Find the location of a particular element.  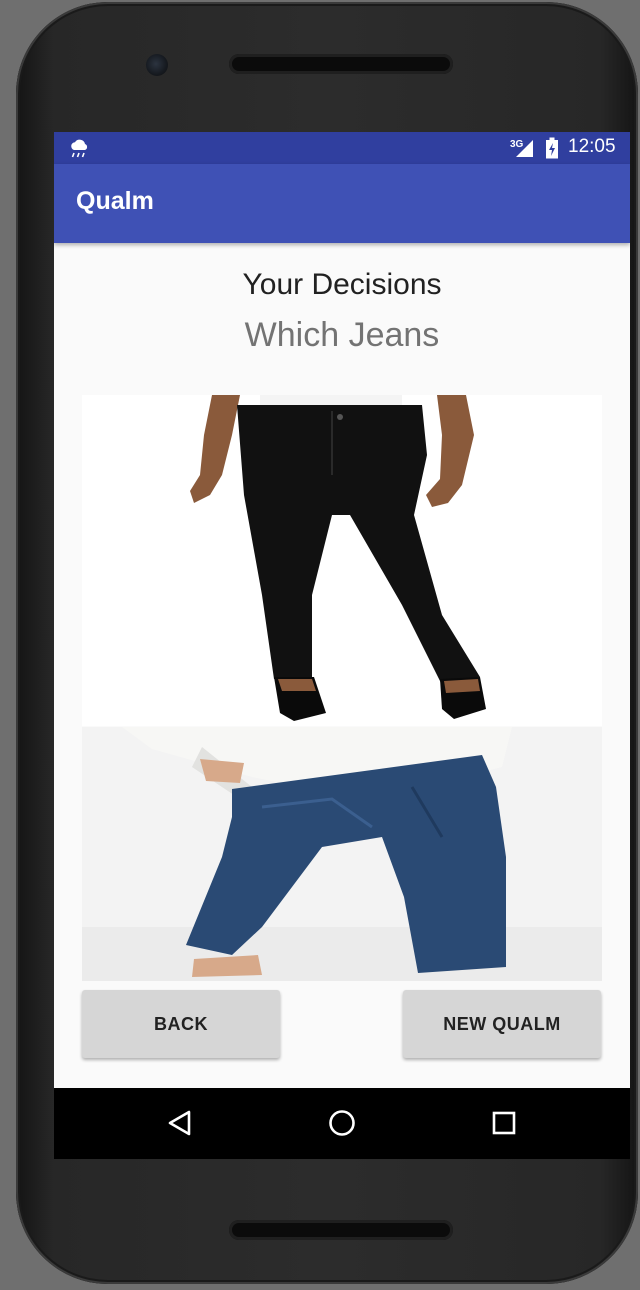

recents-square-icon is located at coordinates (504, 1123).